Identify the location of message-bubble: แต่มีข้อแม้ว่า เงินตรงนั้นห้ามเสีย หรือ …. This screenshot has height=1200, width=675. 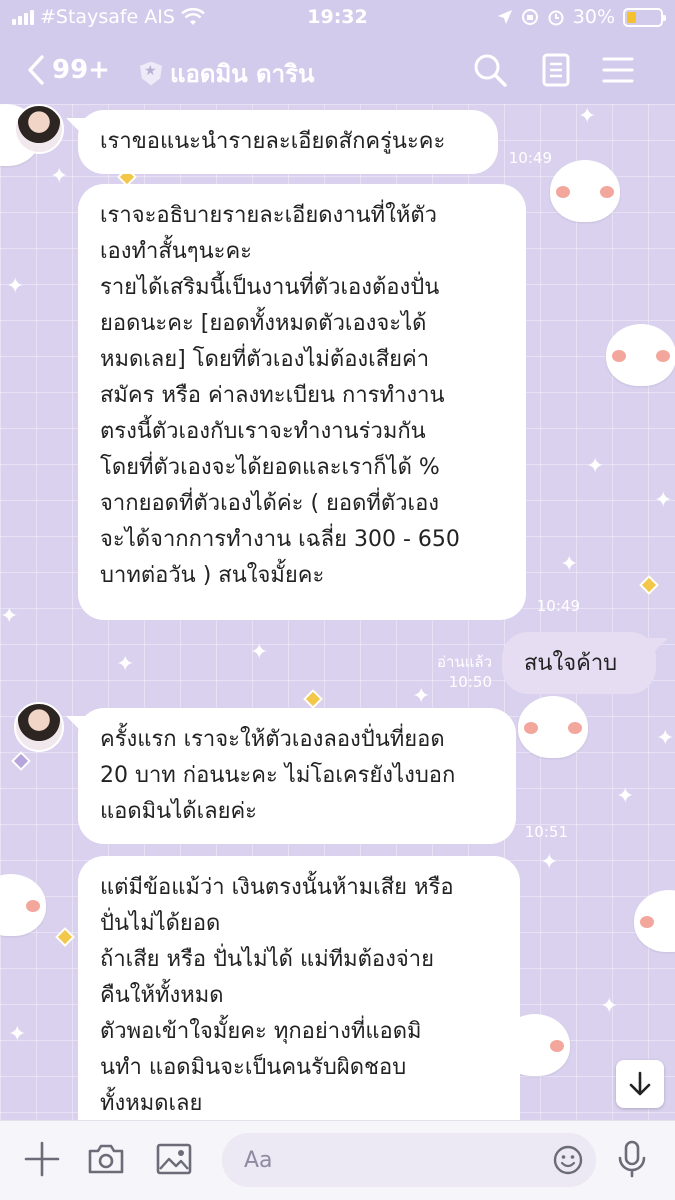
(299, 988).